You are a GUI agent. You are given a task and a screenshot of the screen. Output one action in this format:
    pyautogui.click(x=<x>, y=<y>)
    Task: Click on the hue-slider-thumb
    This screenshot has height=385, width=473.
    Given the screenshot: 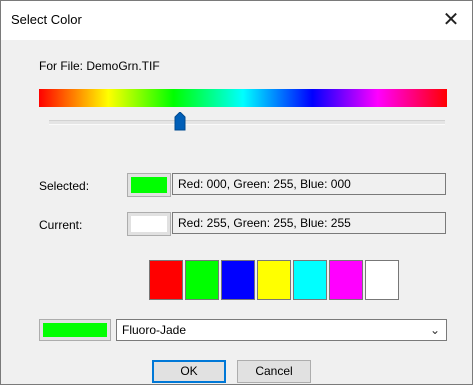 What is the action you would take?
    pyautogui.click(x=180, y=121)
    